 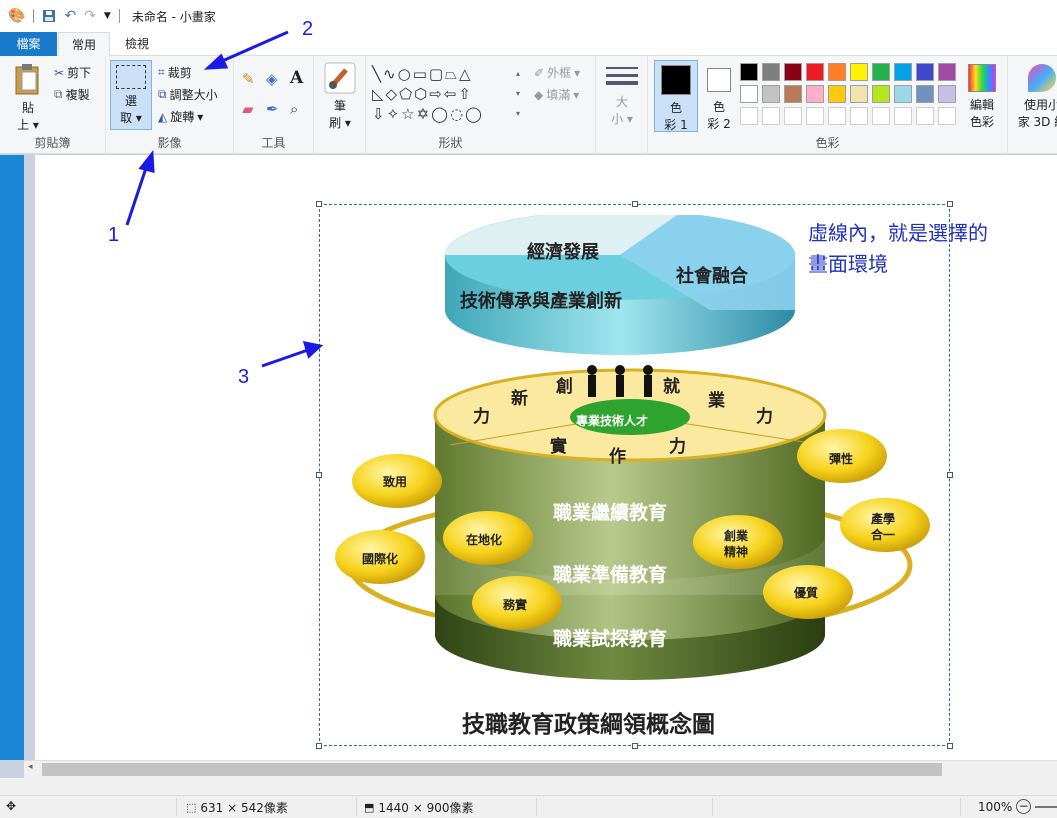 I want to click on horizontal-scrollbar: ◂, so click(x=540, y=769).